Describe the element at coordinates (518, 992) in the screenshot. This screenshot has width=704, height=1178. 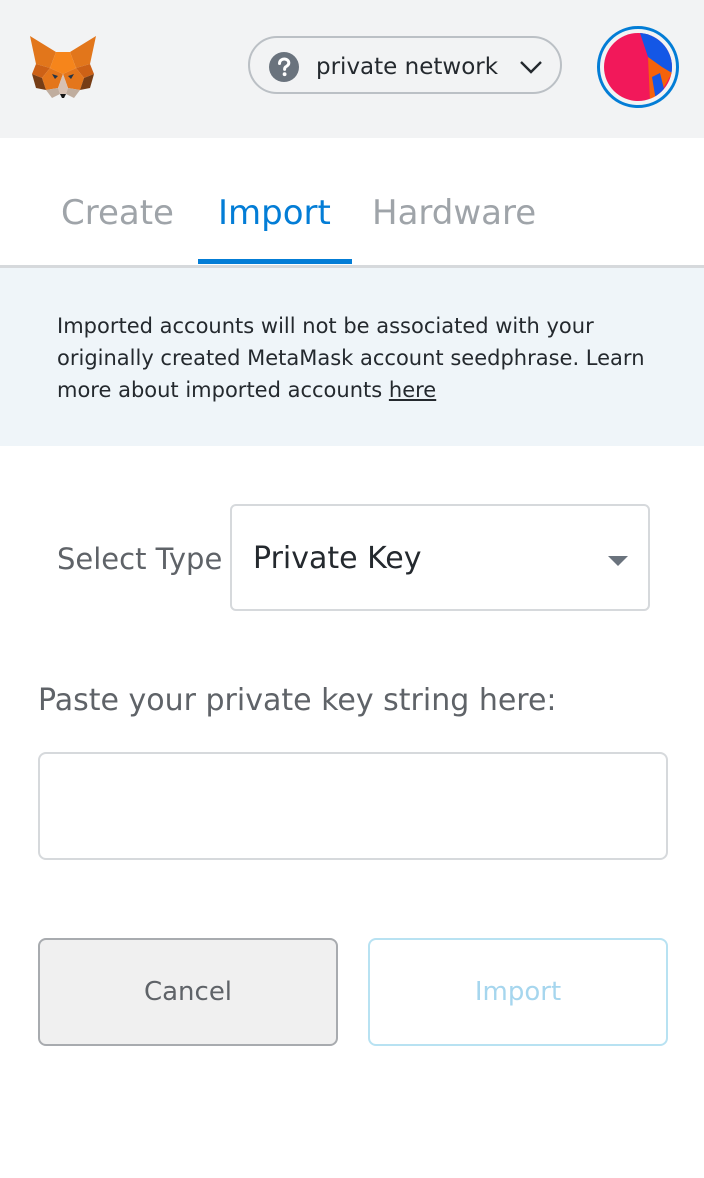
I see `import-button: Import` at that location.